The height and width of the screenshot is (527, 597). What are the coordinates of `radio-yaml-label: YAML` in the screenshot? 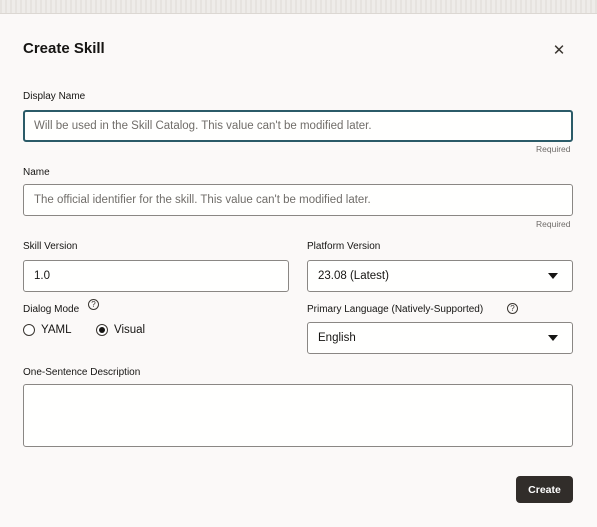 It's located at (56, 330).